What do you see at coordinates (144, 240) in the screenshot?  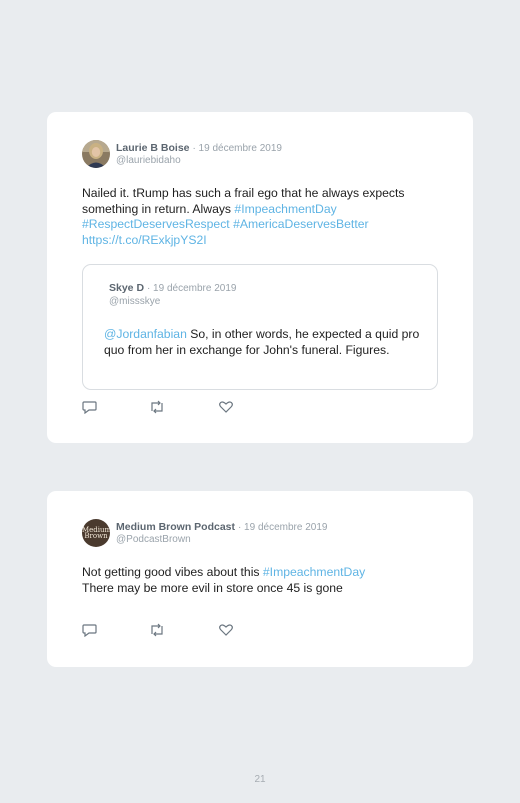 I see `url-link: https://t.co/RExkjpYS2I` at bounding box center [144, 240].